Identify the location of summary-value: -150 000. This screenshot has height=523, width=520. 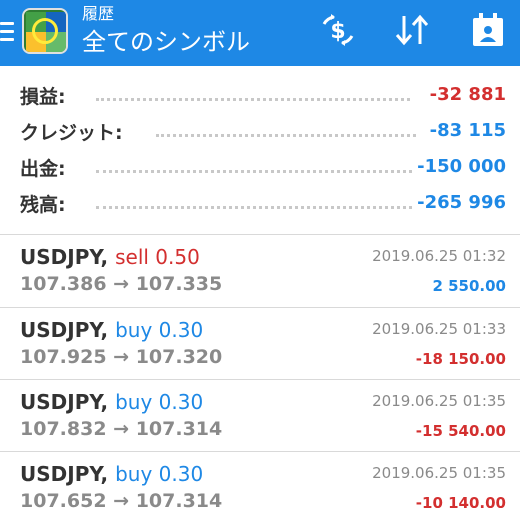
(461, 166).